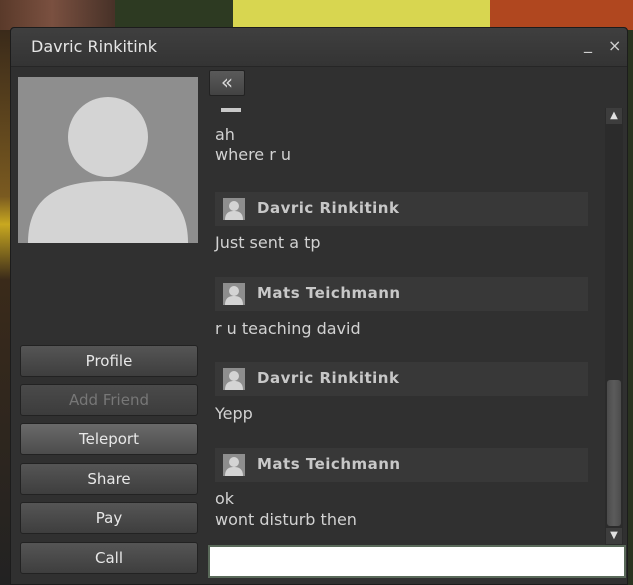  Describe the element at coordinates (288, 328) in the screenshot. I see `chat-message-line: r u teaching david` at that location.